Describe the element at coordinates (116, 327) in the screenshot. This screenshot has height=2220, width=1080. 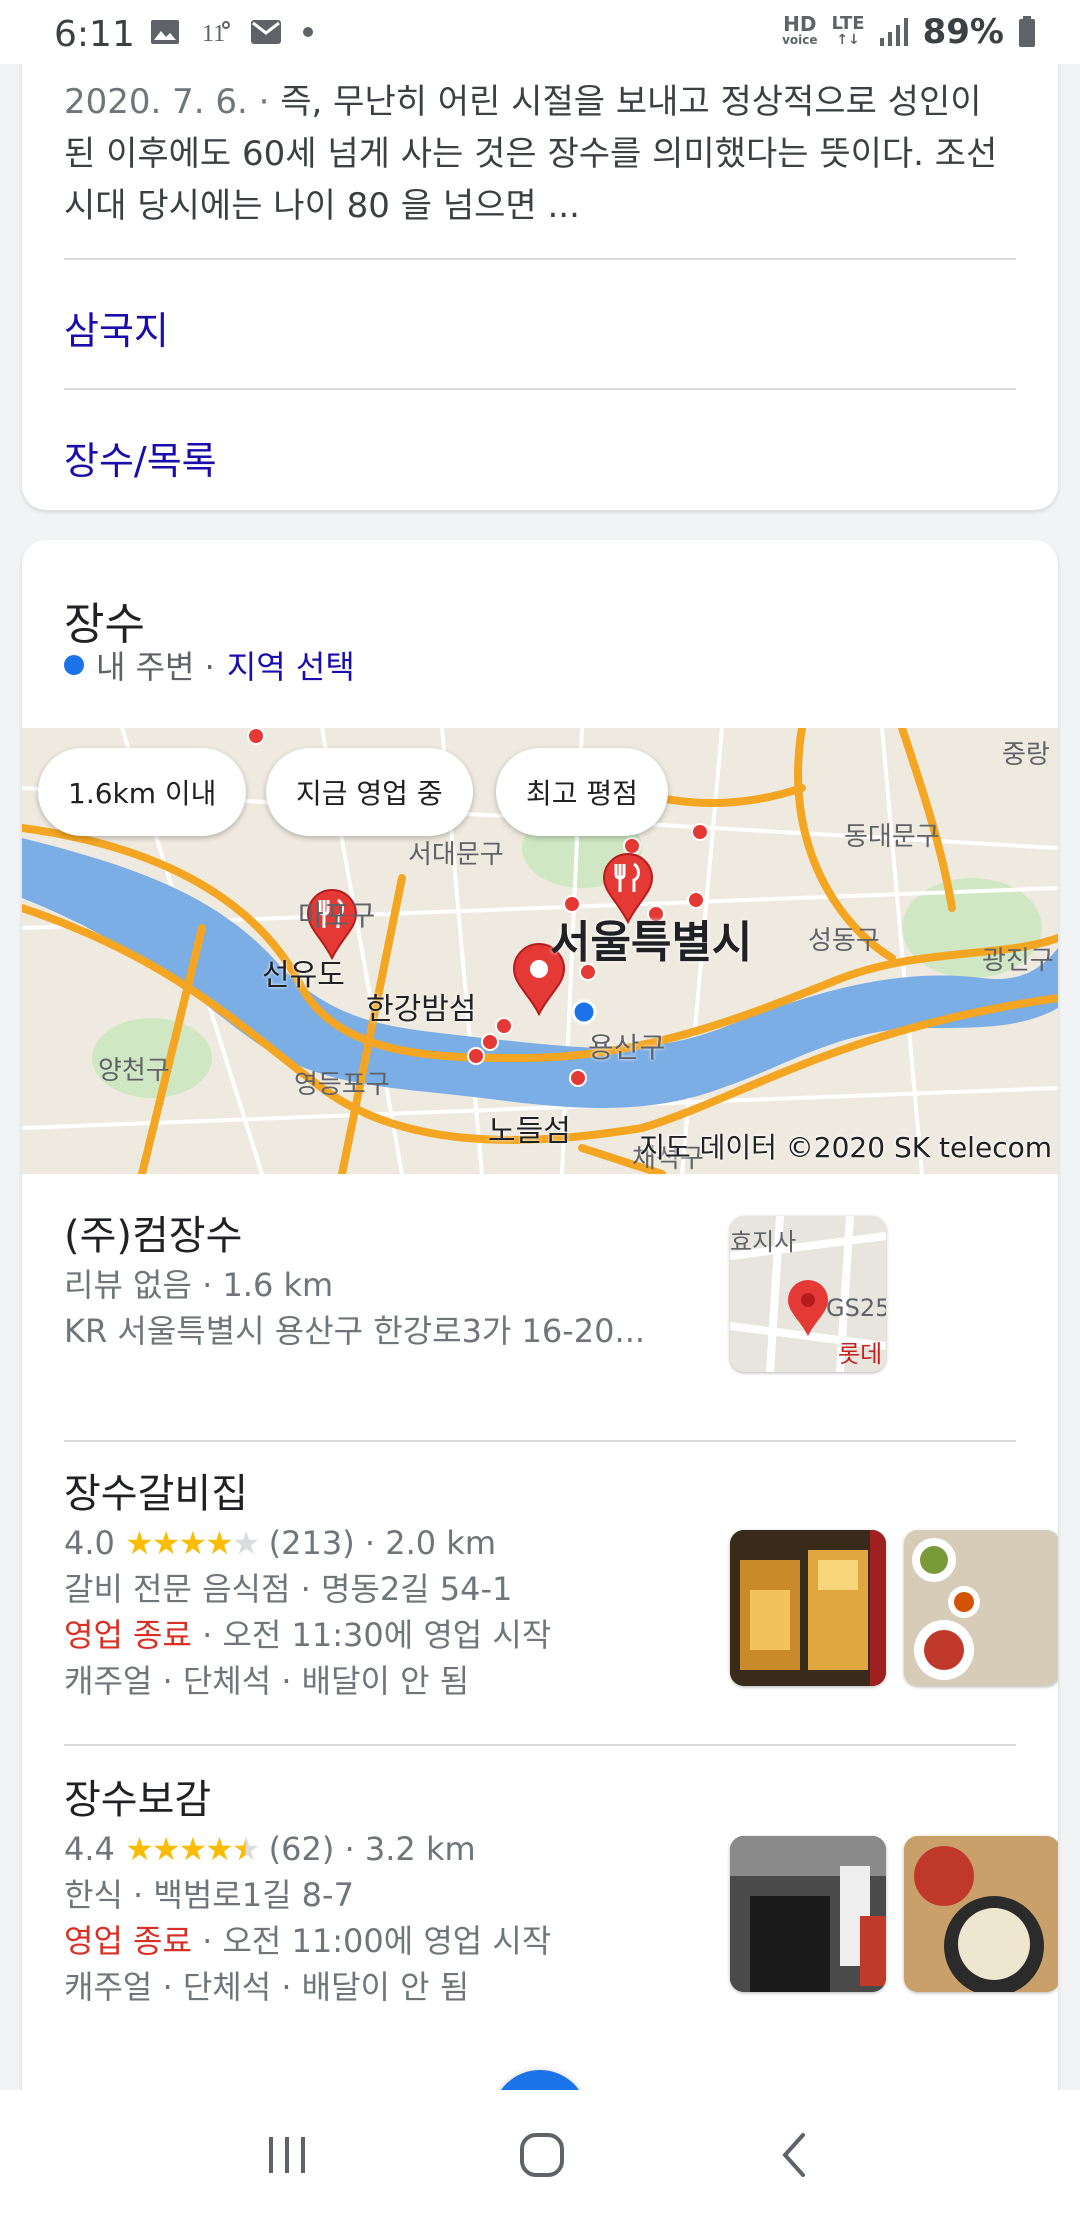
I see `sublink-samgukji: 삼국지` at that location.